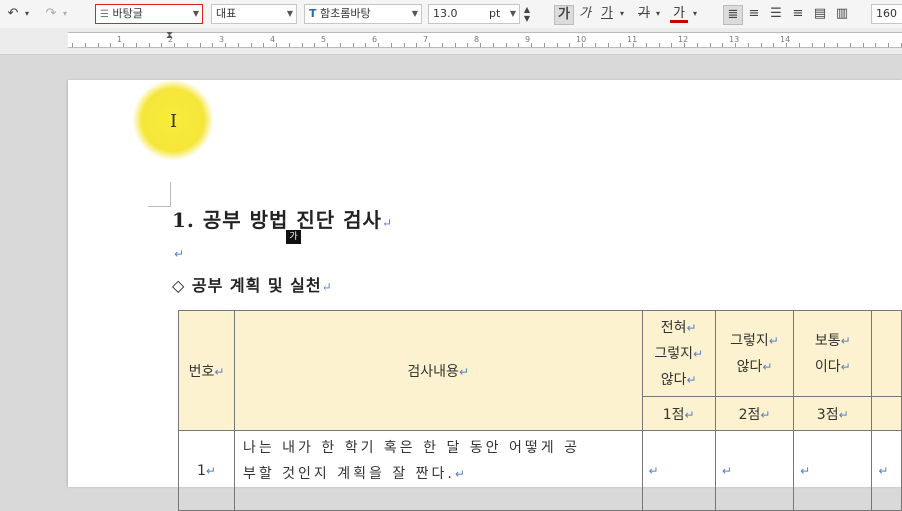 This screenshot has height=511, width=902. Describe the element at coordinates (363, 14) in the screenshot. I see `font-select: T 함초롬바탕 ▼` at that location.